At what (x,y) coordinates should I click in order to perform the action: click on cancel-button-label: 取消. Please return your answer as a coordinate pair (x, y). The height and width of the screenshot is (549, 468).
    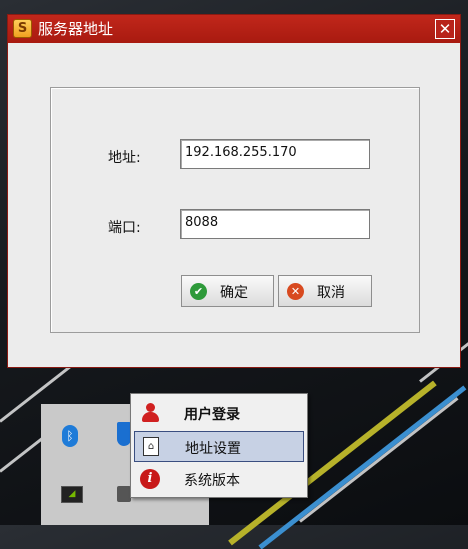
    Looking at the image, I should click on (331, 293).